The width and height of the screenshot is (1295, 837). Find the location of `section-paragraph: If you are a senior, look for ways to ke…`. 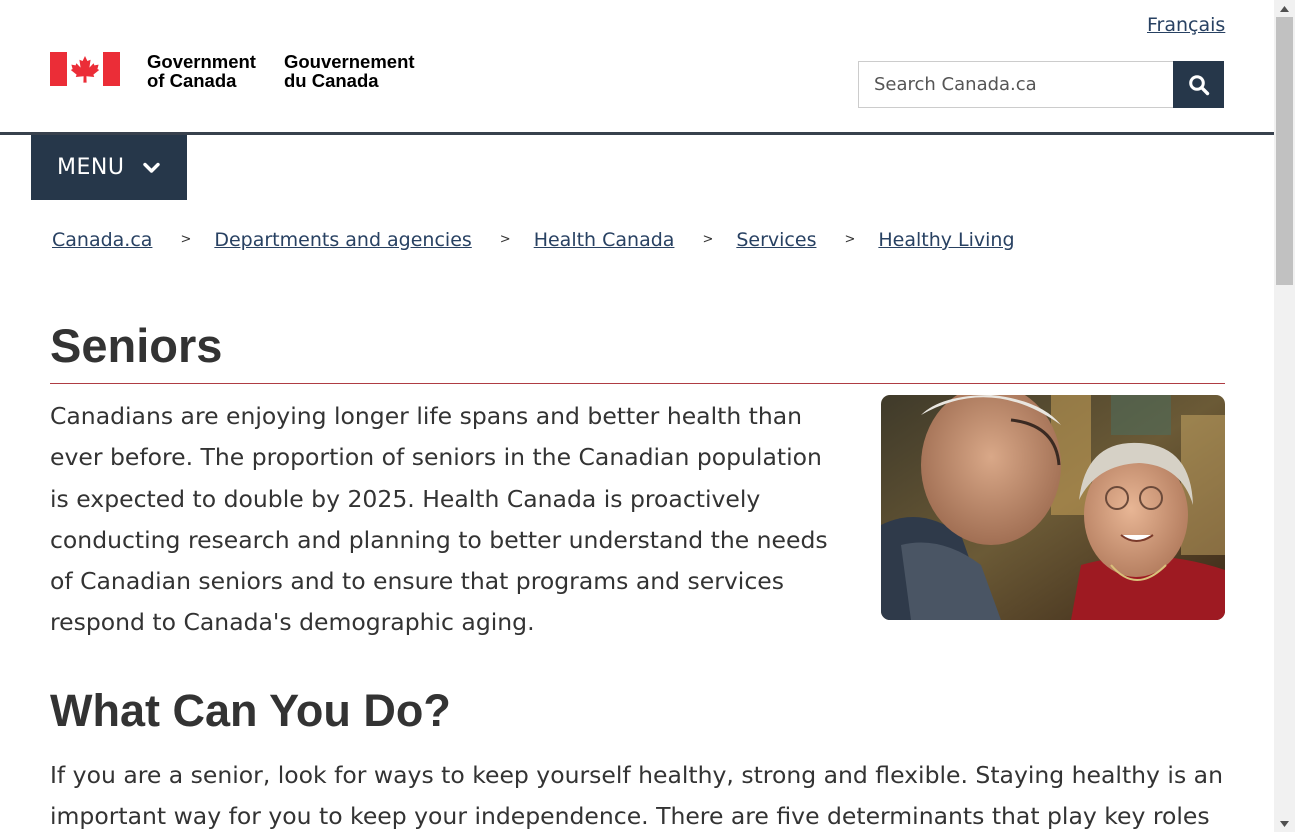

section-paragraph: If you are a senior, look for ways to ke… is located at coordinates (636, 795).